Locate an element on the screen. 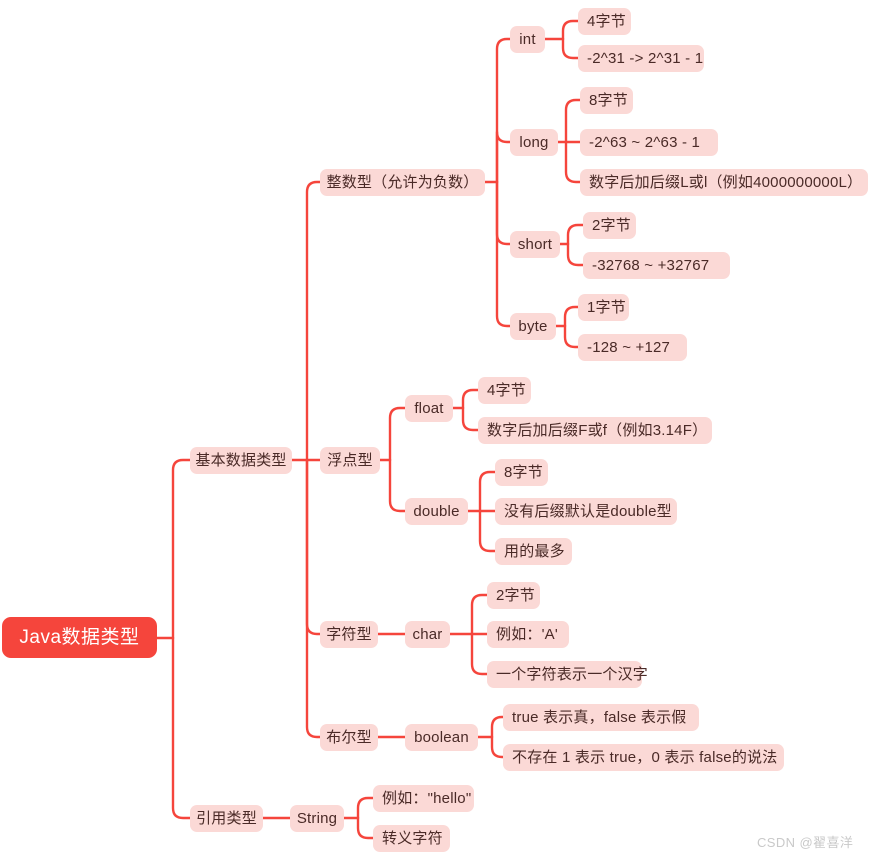 The height and width of the screenshot is (858, 874). detail-char-hanzi: 一个字符表示一个汉字 is located at coordinates (567, 674).